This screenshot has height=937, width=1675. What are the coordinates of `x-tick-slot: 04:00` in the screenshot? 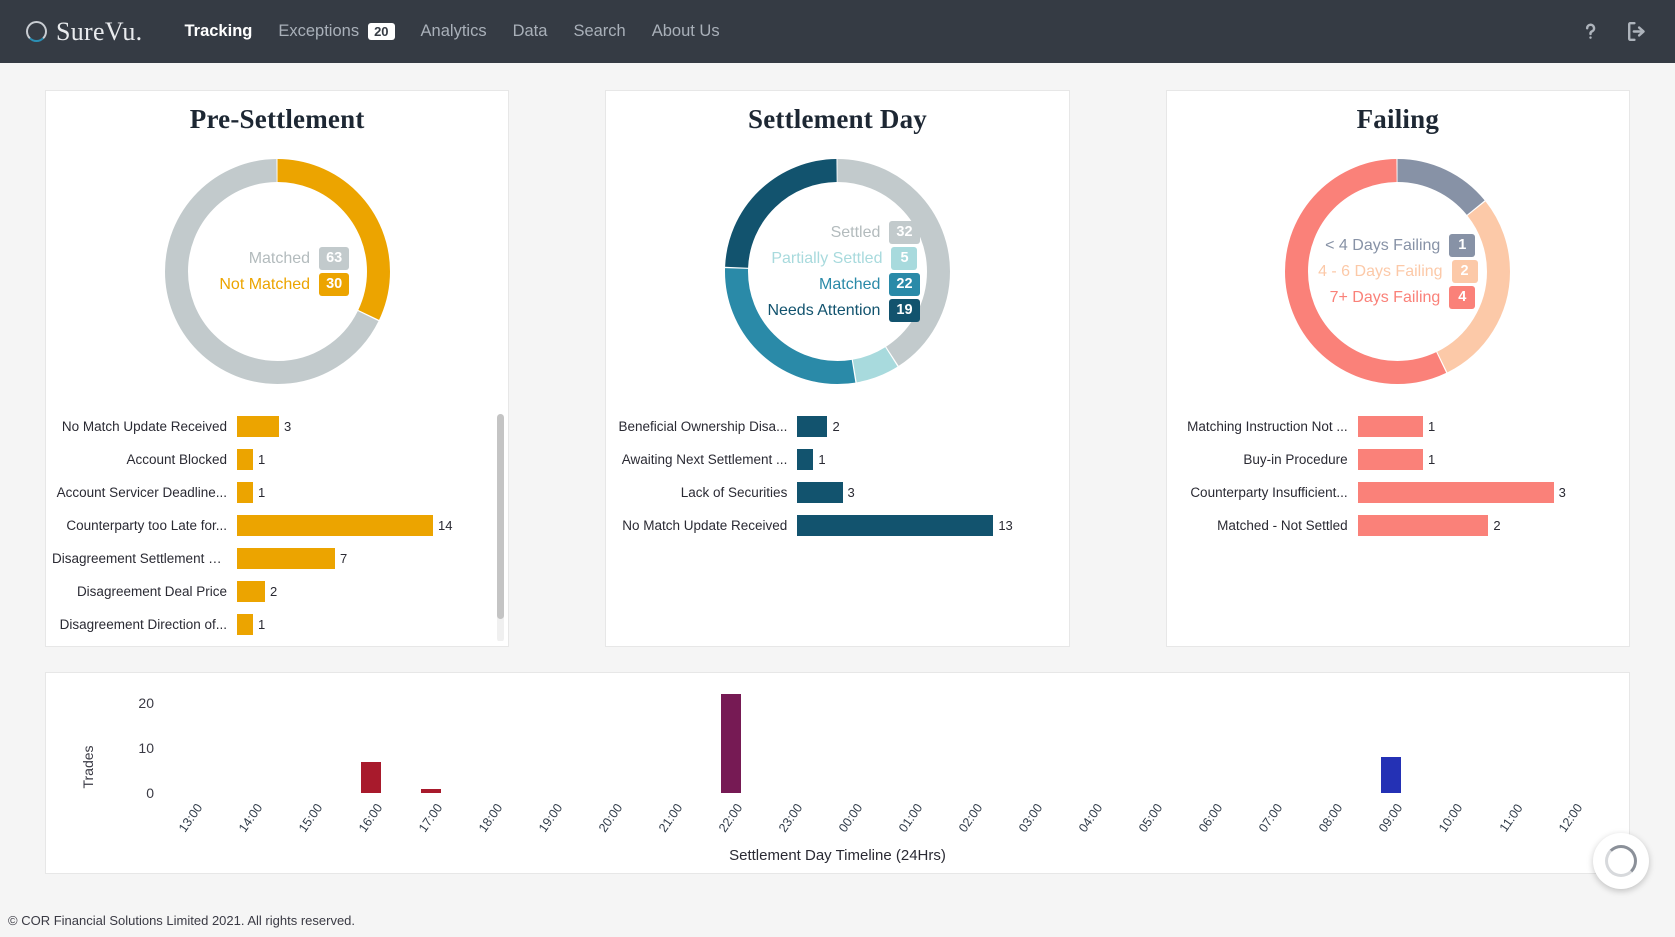 It's located at (1091, 816).